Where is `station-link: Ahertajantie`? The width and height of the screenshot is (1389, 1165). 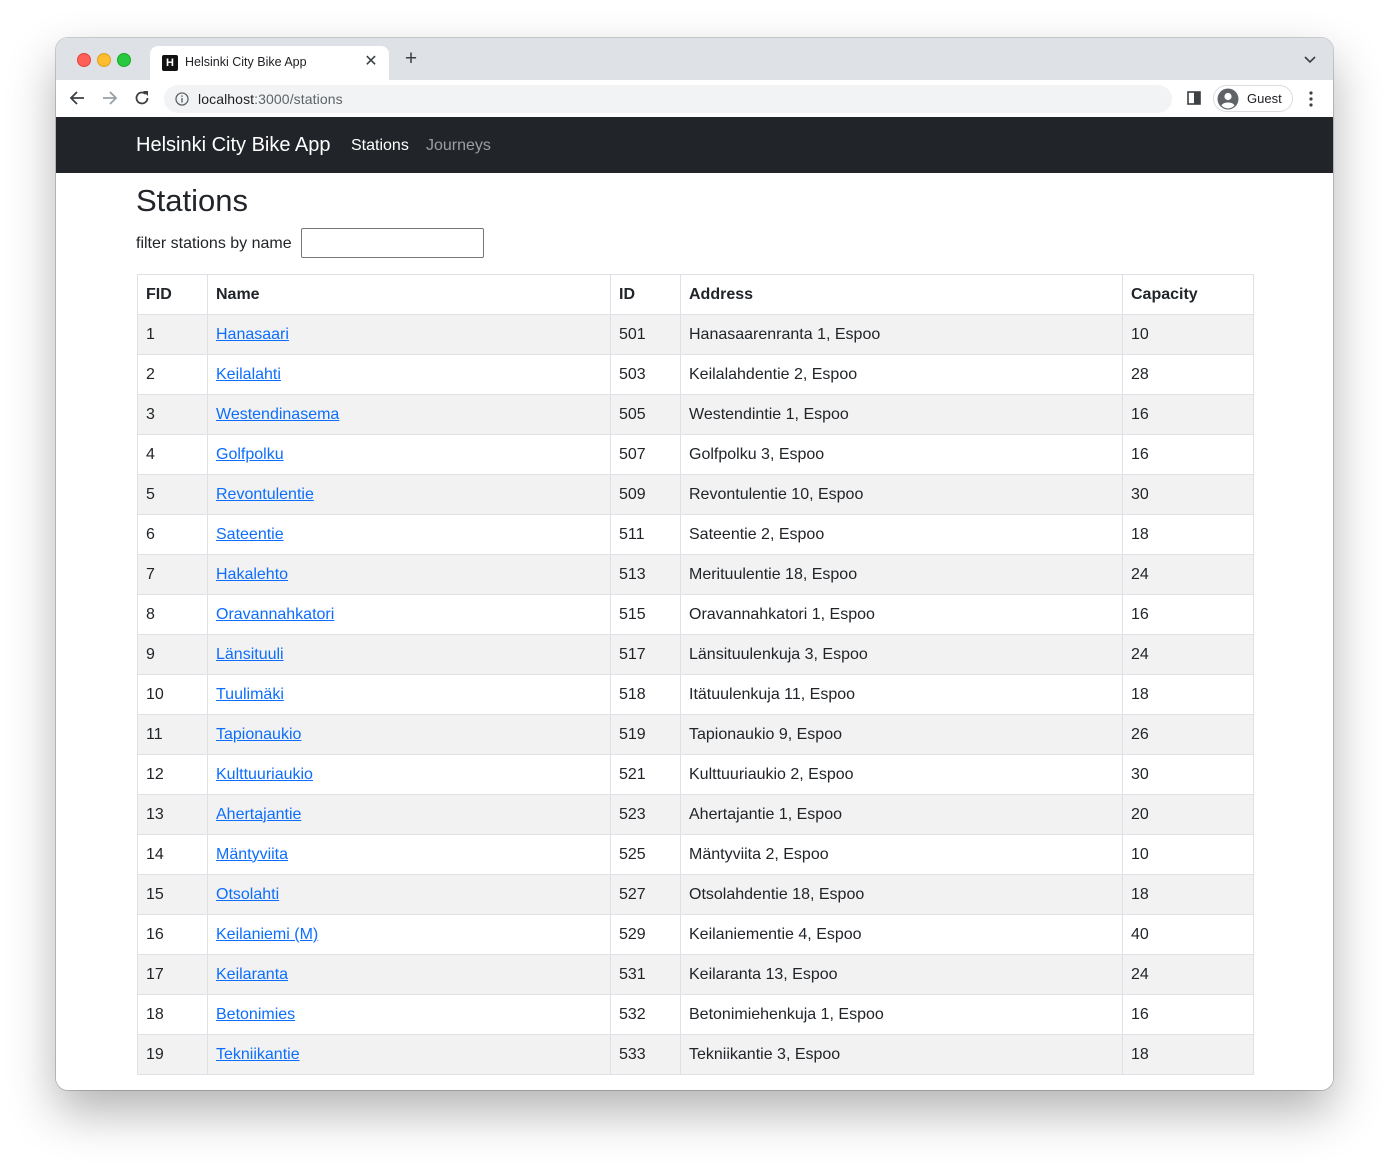 station-link: Ahertajantie is located at coordinates (258, 814).